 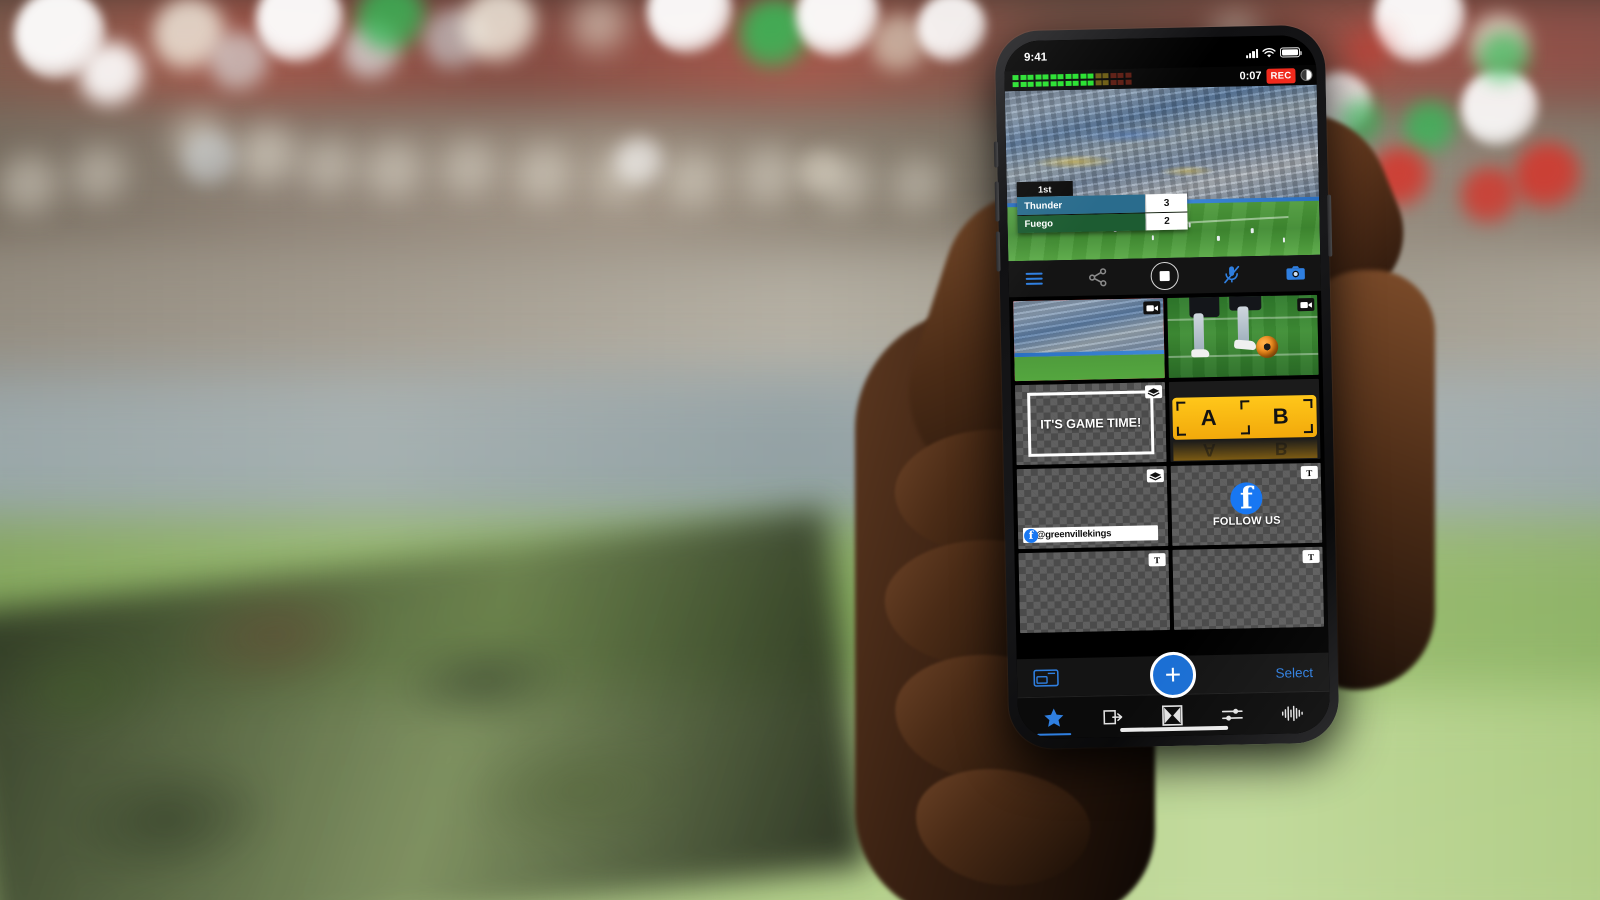 I want to click on away-team-name: Fuego, so click(x=1081, y=223).